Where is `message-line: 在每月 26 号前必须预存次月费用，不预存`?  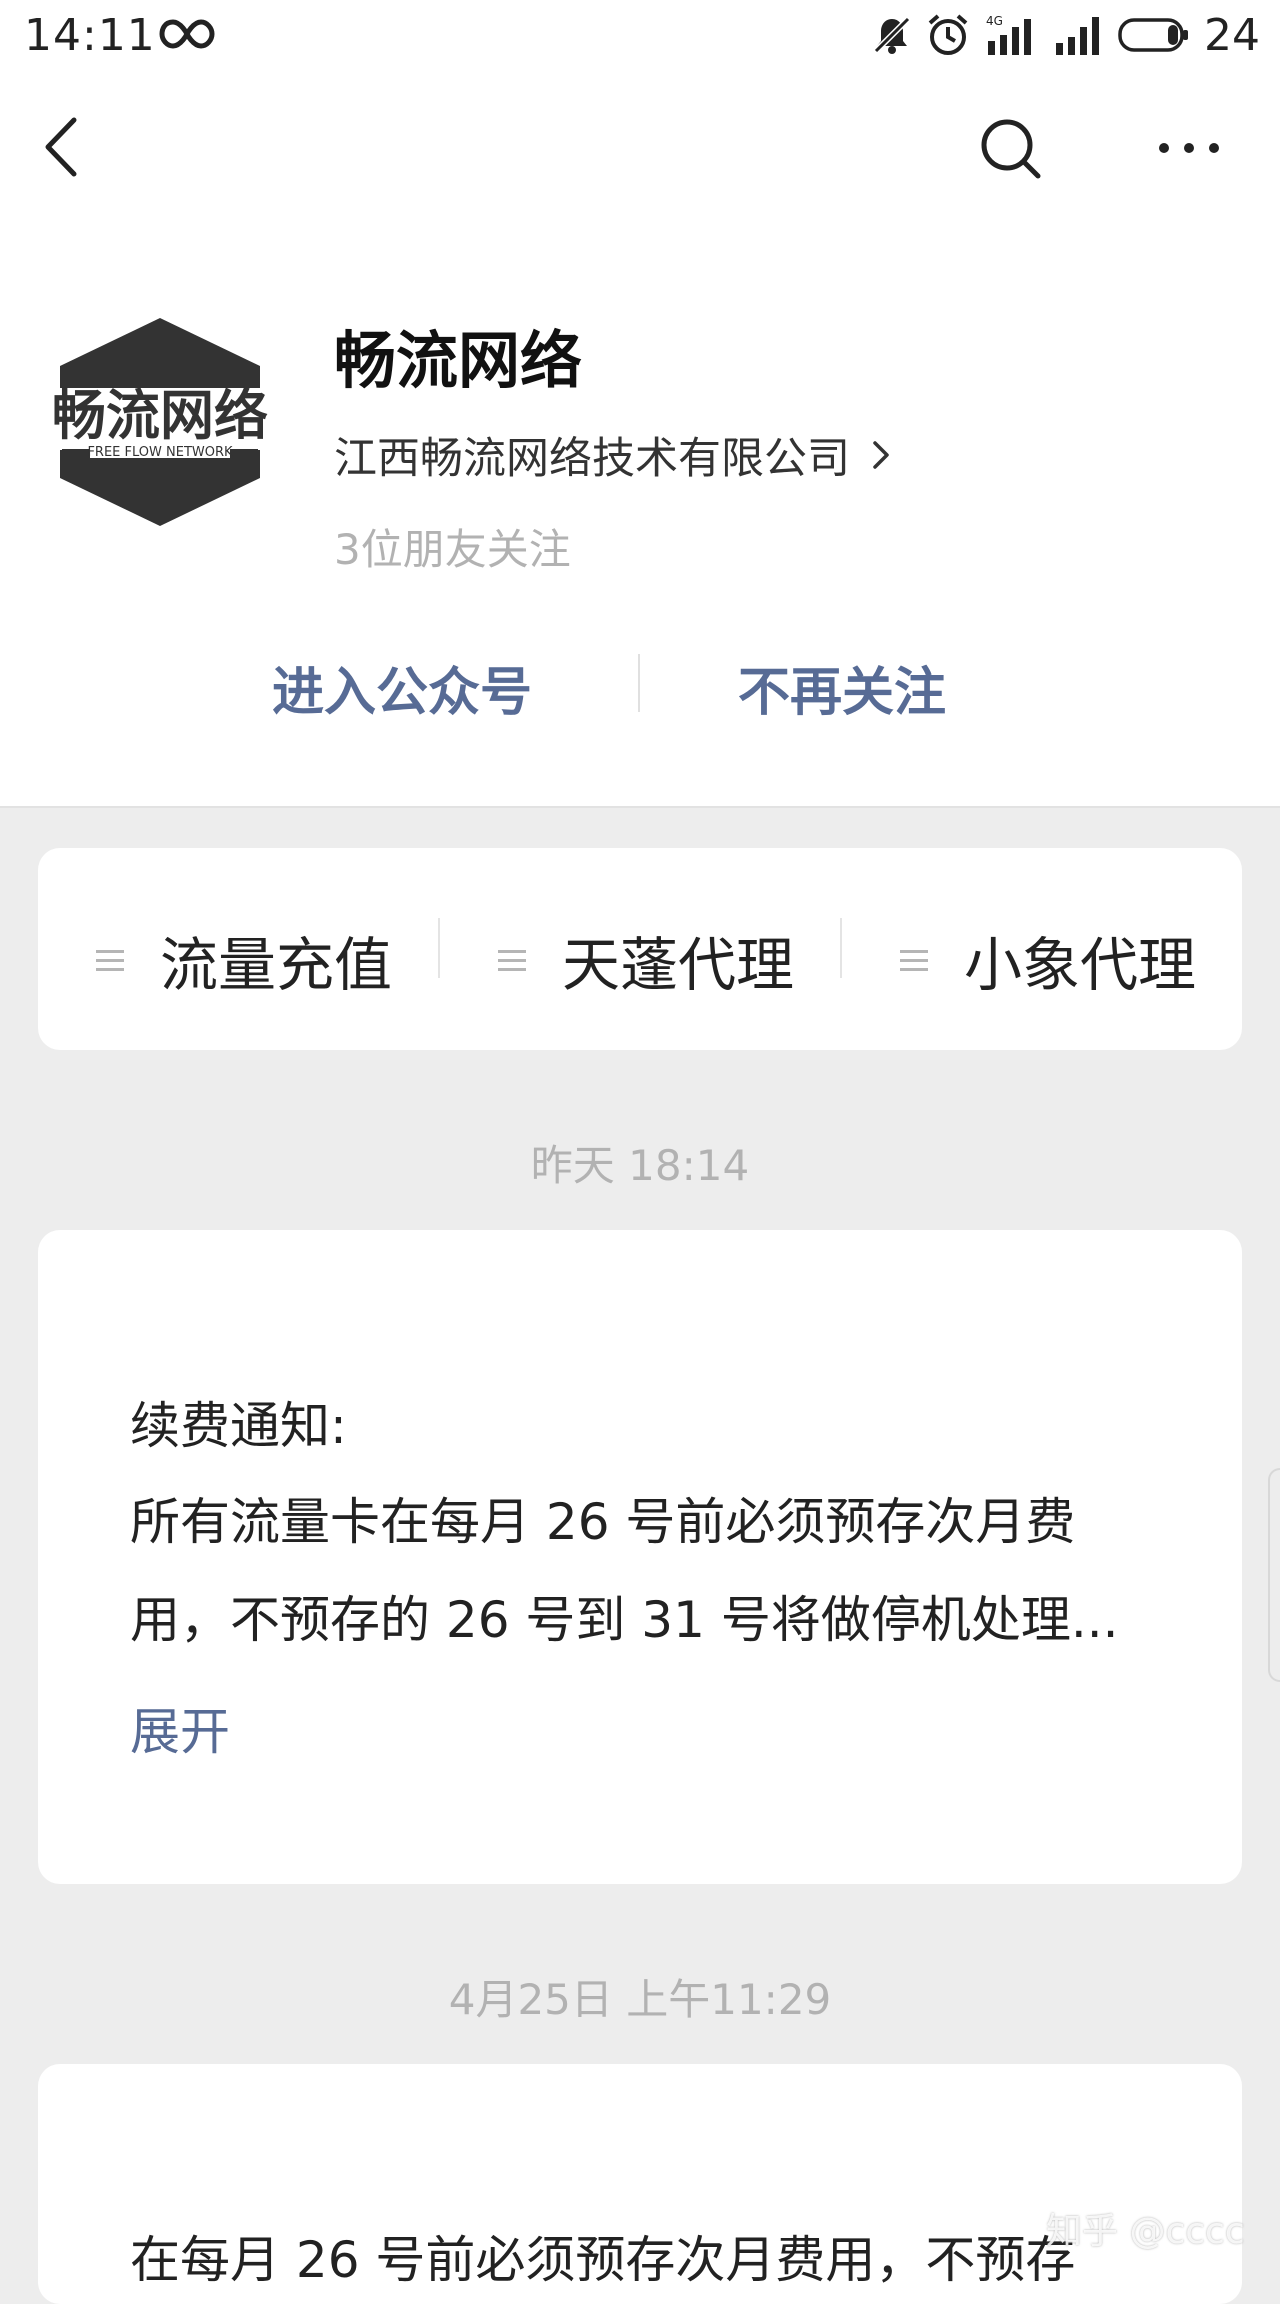
message-line: 在每月 26 号前必须预存次月费用，不预存 is located at coordinates (603, 2260).